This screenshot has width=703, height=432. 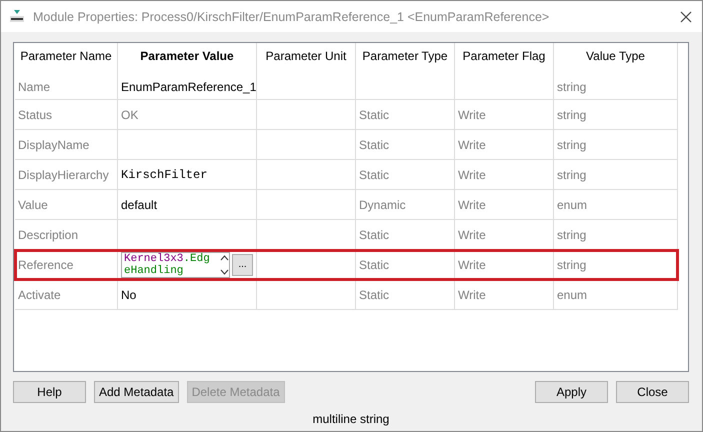 I want to click on dialog-button: Close, so click(x=652, y=392).